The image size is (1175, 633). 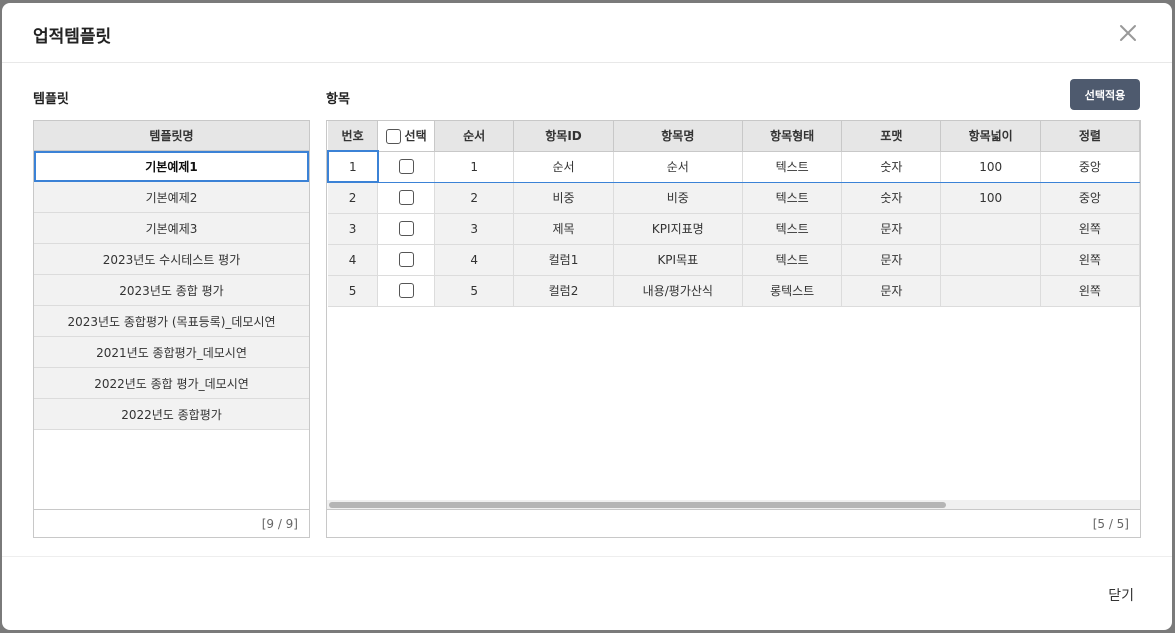 What do you see at coordinates (353, 136) in the screenshot?
I see `col-header-no: 번호` at bounding box center [353, 136].